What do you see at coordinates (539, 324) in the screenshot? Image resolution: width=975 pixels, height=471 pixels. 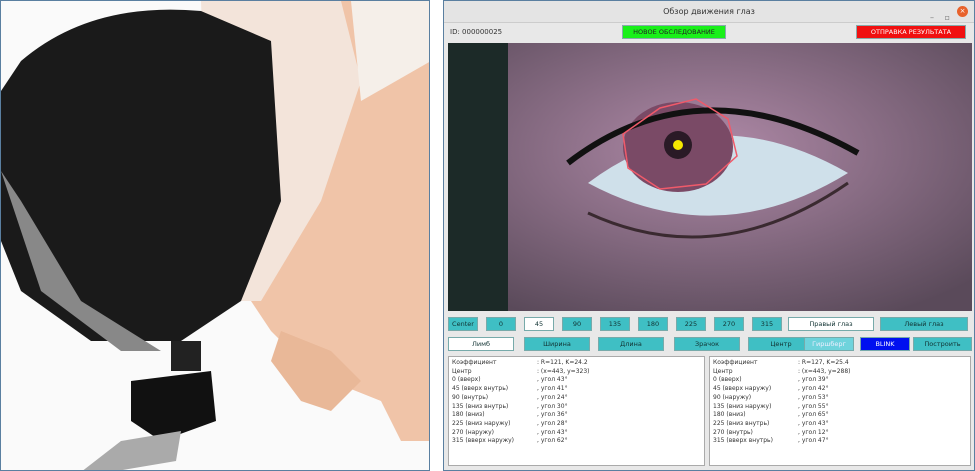 I see `dir-45-button: 45` at bounding box center [539, 324].